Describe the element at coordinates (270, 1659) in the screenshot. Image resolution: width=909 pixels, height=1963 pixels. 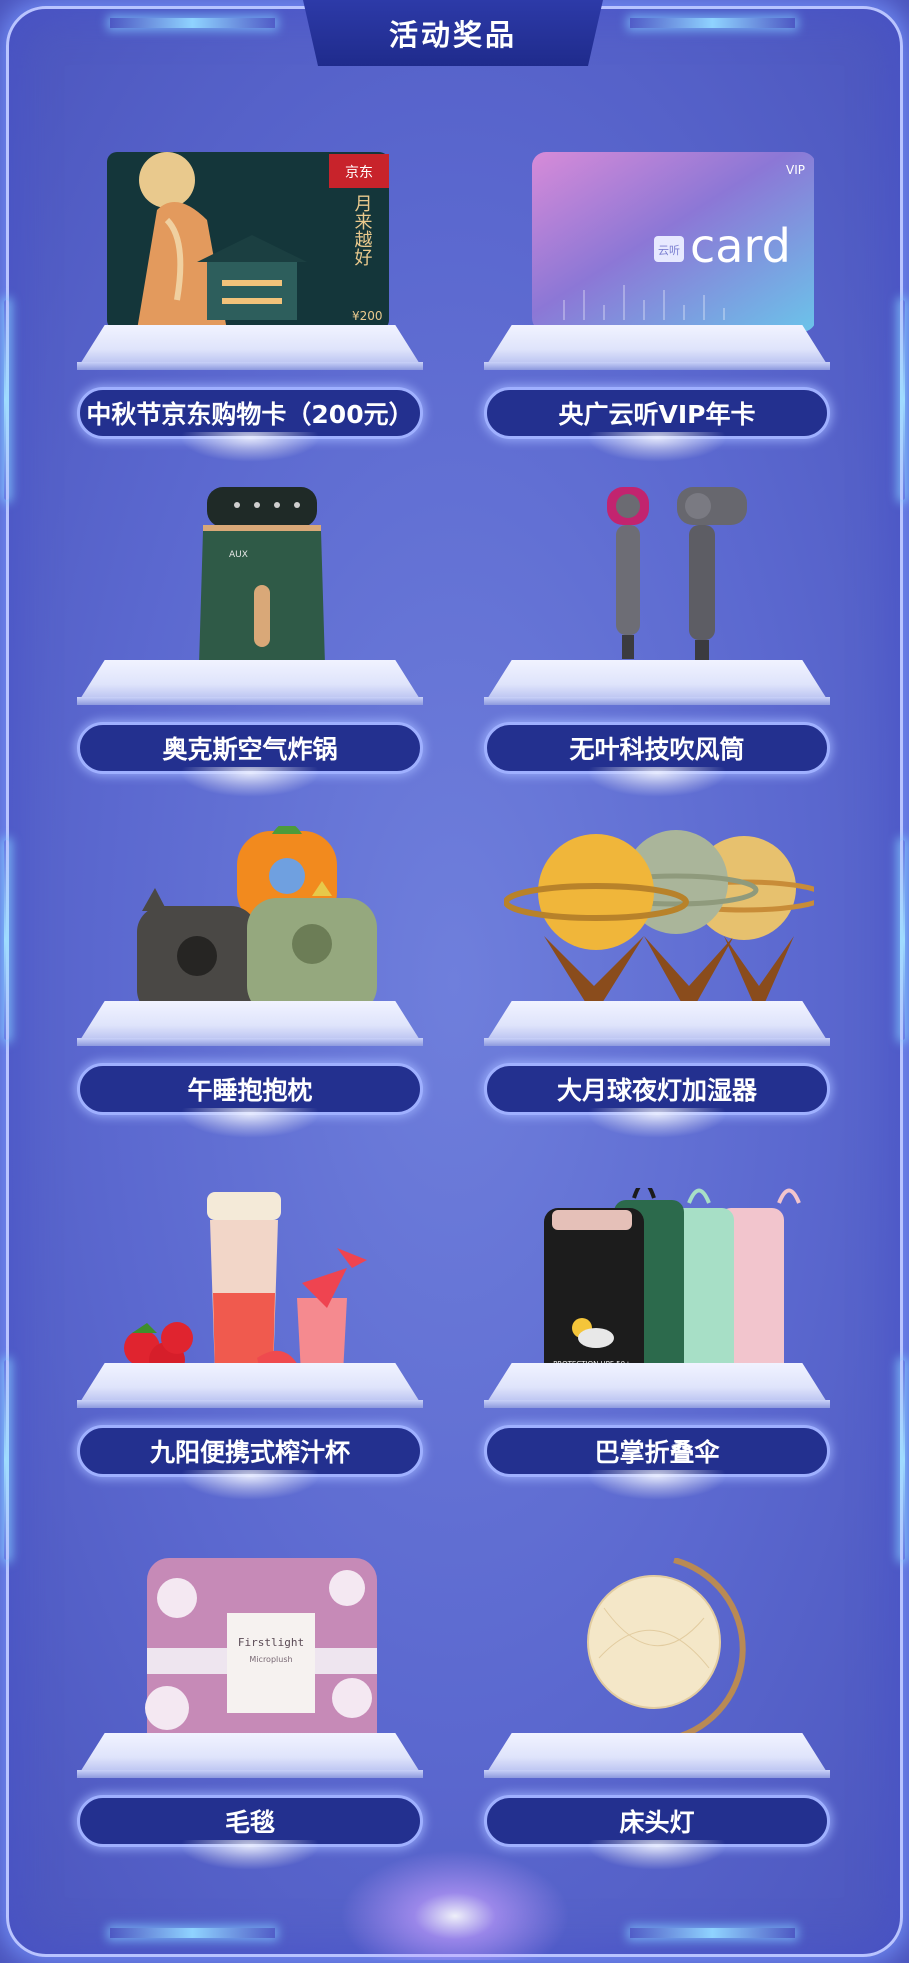
I see `blanket-sub-text: Microplush` at that location.